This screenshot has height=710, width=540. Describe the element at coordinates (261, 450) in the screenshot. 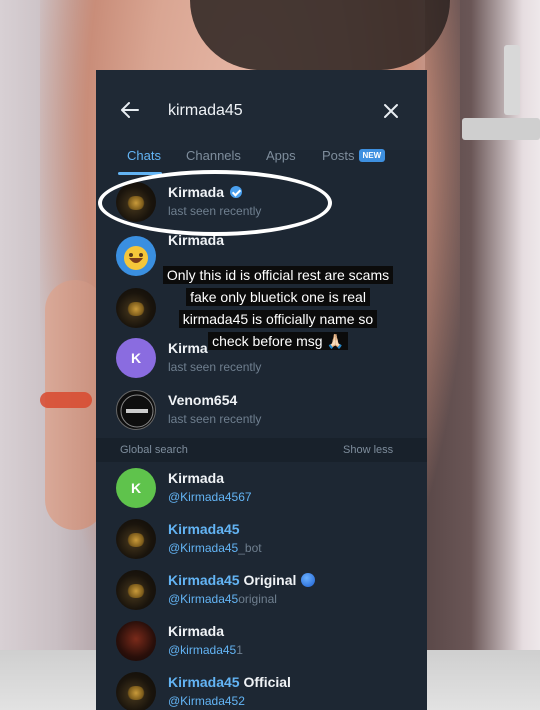

I see `global-search-header: Global search Show less` at that location.